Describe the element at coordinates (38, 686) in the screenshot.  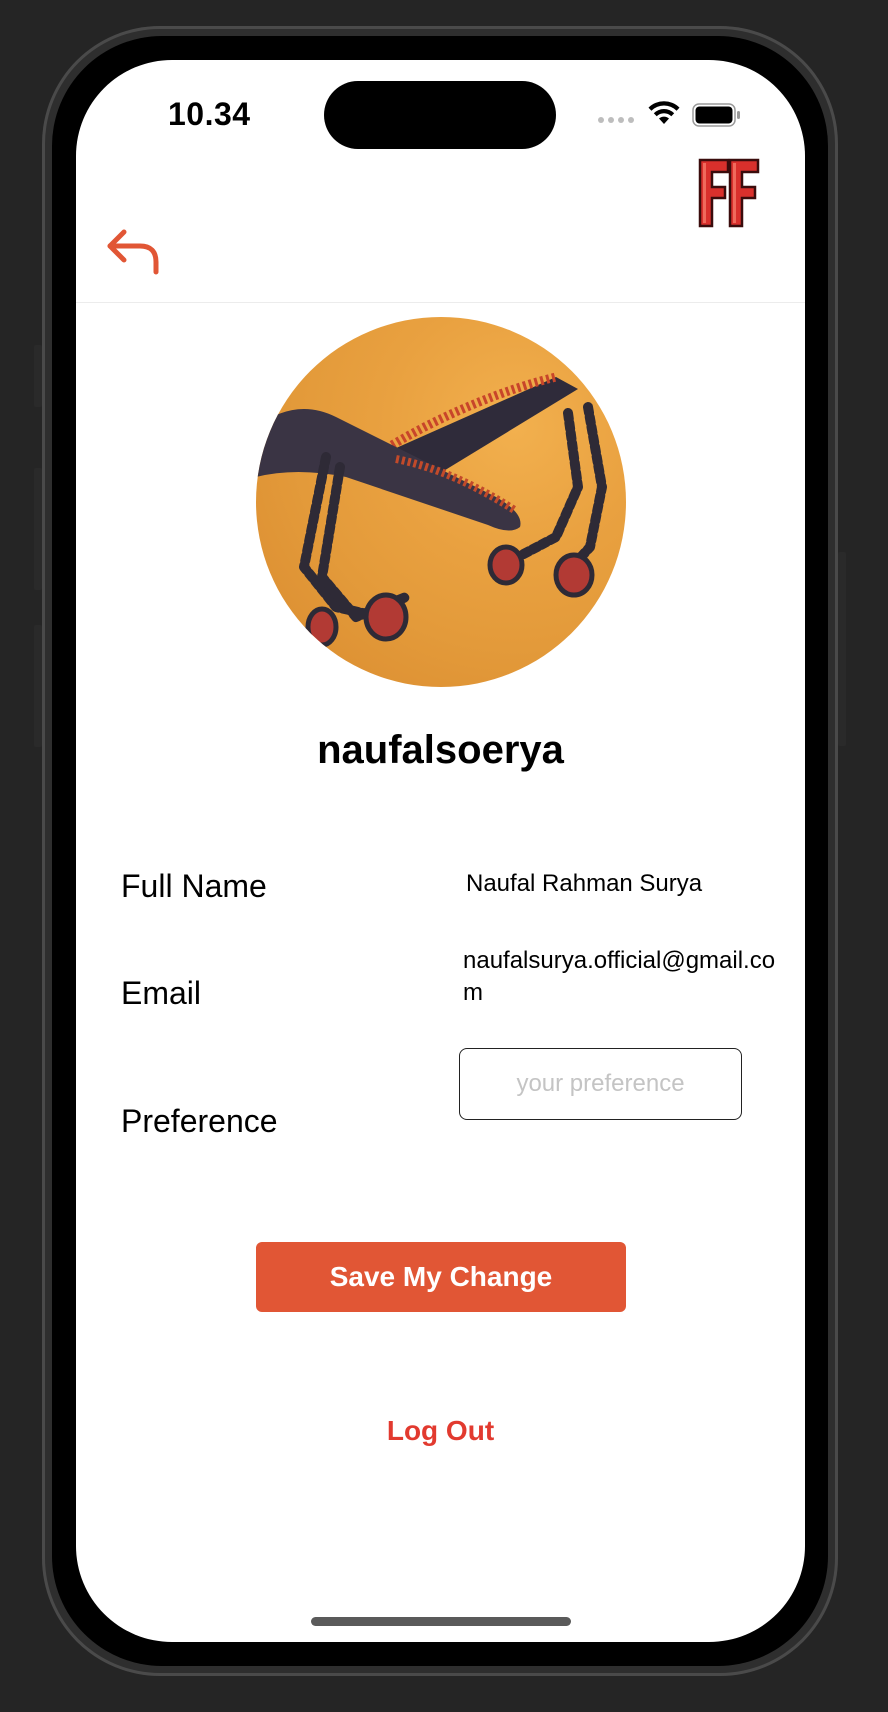
I see `side-button-volume-down` at that location.